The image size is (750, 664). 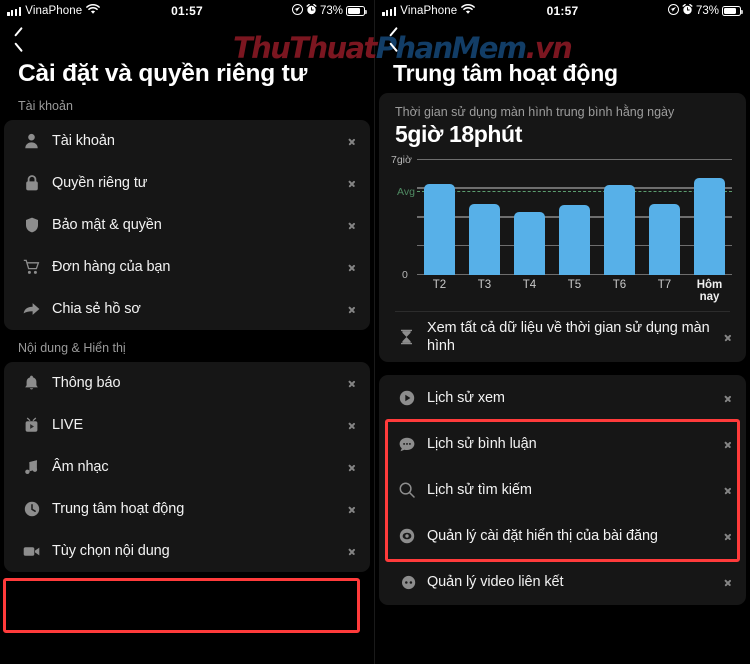 I want to click on avg-label: Avg, so click(x=406, y=191).